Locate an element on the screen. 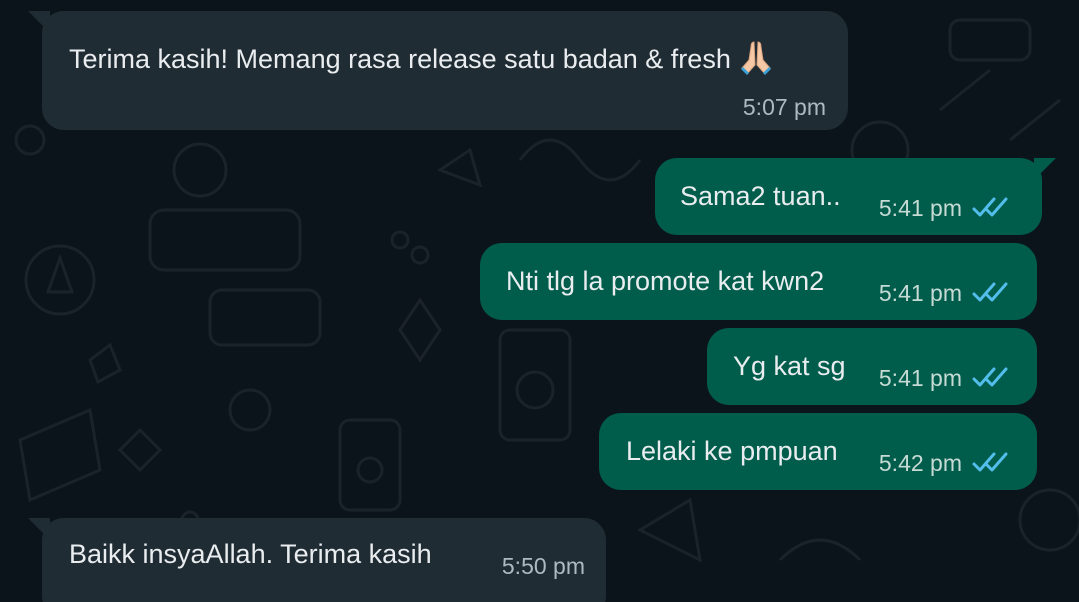 This screenshot has height=602, width=1079. message-text: Baikk insyaAllah. Terima kasih is located at coordinates (250, 554).